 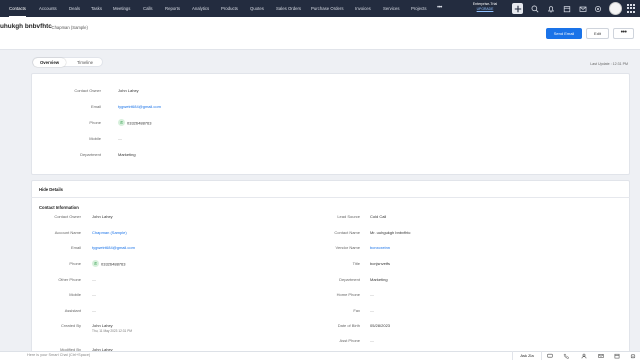 I want to click on field-value: Cold Call, so click(x=378, y=216).